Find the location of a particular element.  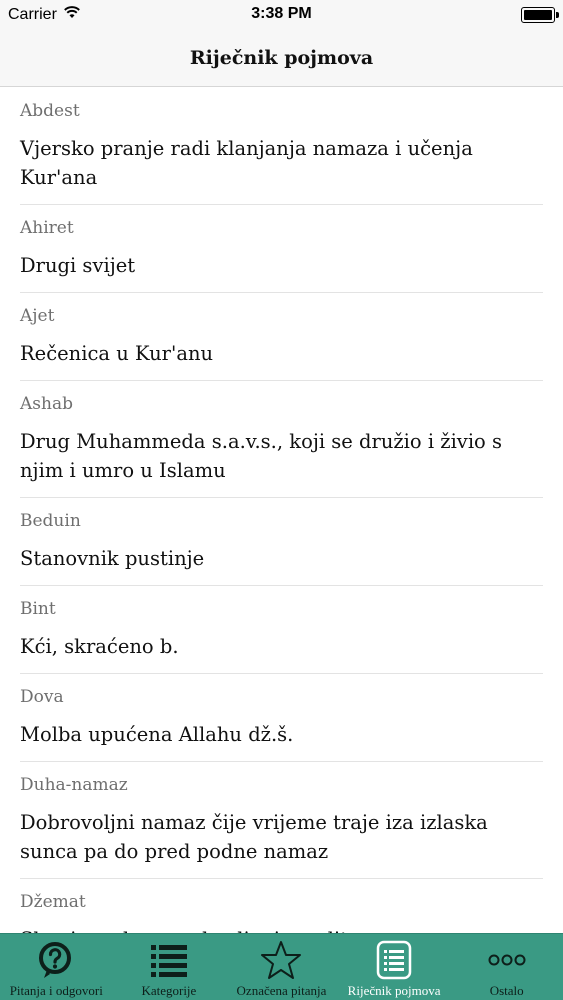

status-time: 3:38 PM is located at coordinates (281, 13).